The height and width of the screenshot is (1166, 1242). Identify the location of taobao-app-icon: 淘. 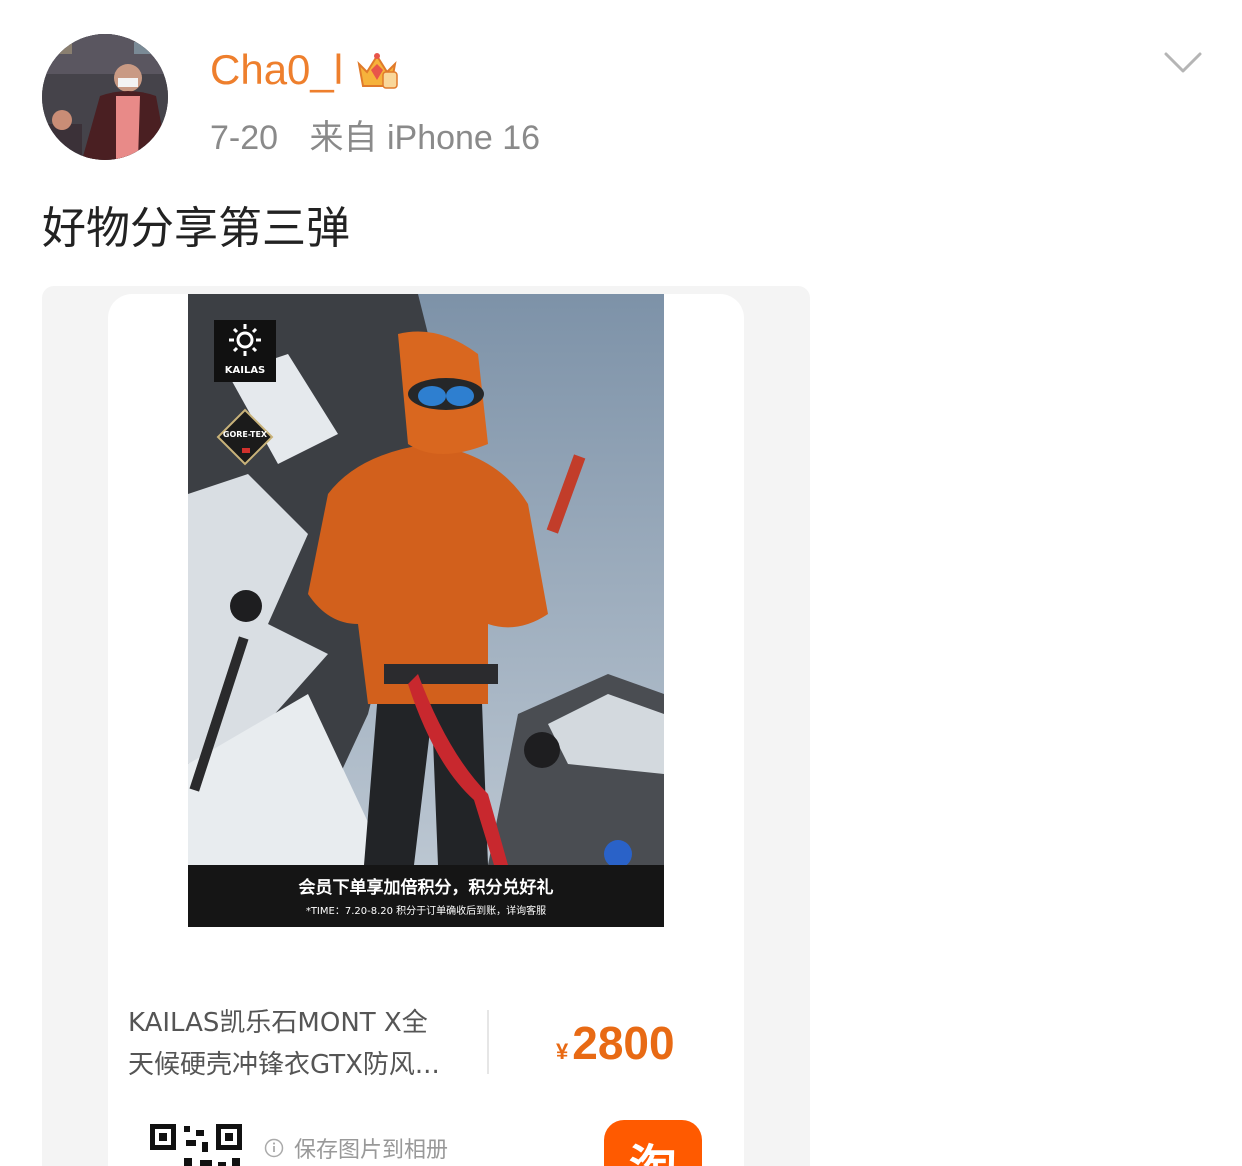
(653, 1143).